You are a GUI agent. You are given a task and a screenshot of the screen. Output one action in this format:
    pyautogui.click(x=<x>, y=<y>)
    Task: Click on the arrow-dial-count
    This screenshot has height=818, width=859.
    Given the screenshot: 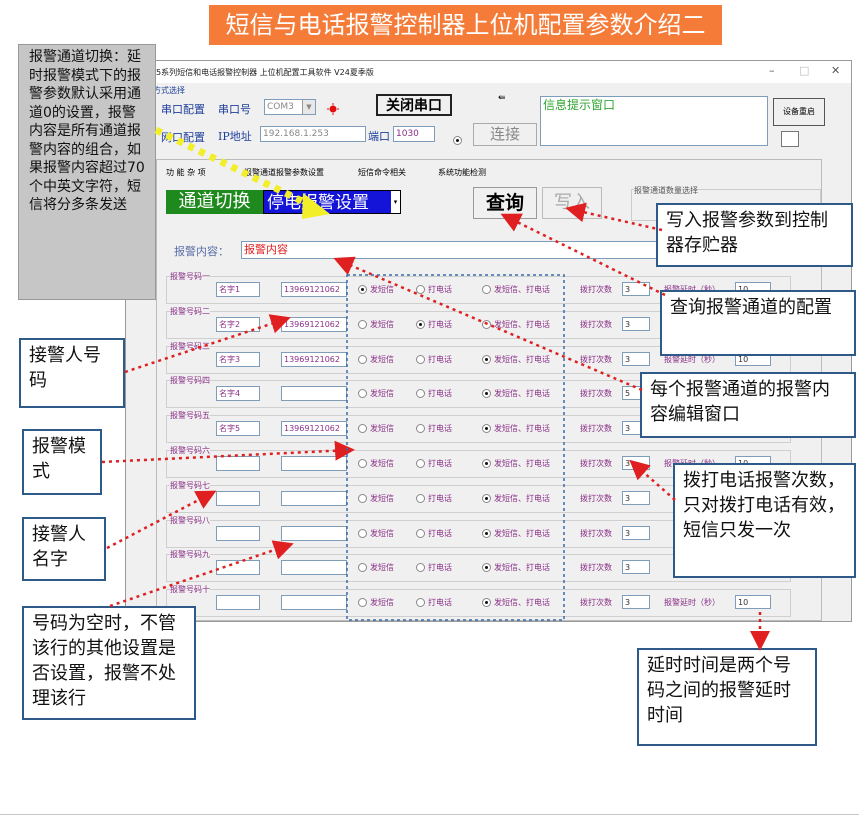 What is the action you would take?
    pyautogui.click(x=652, y=480)
    